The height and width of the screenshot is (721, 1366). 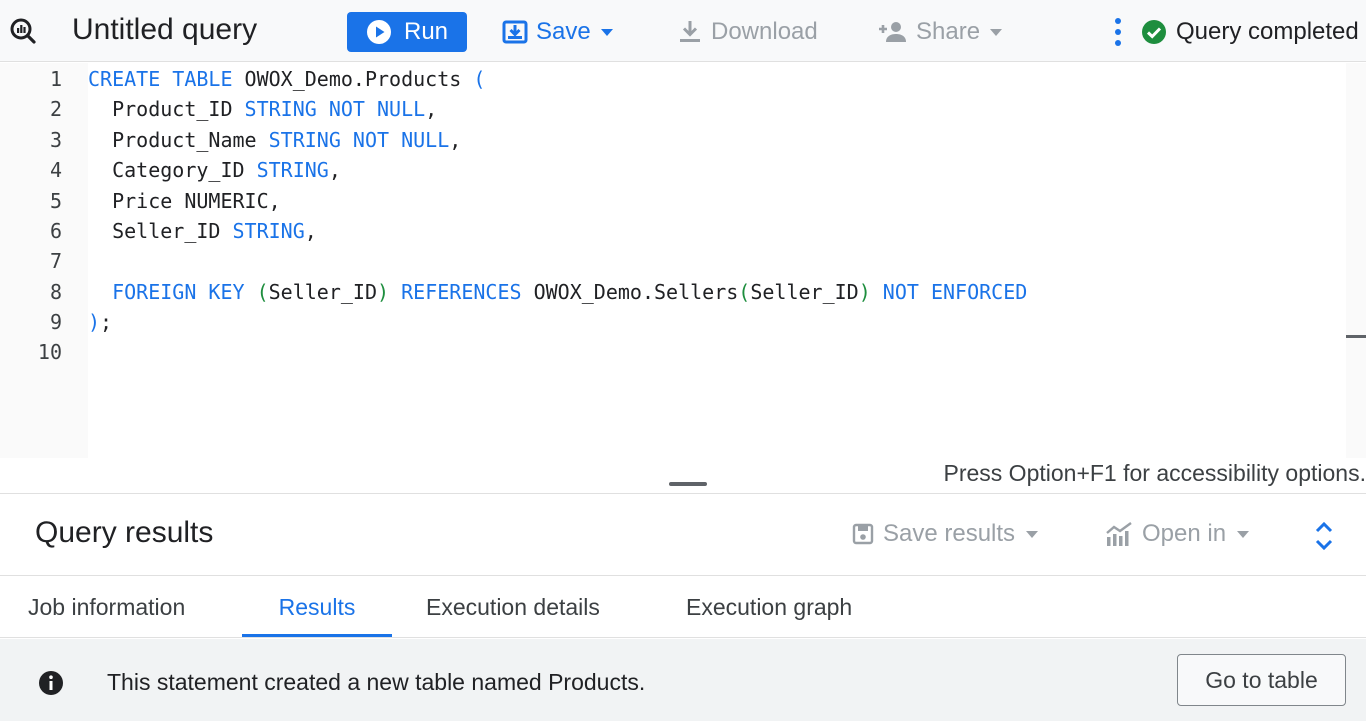 I want to click on download-icon, so click(x=690, y=31).